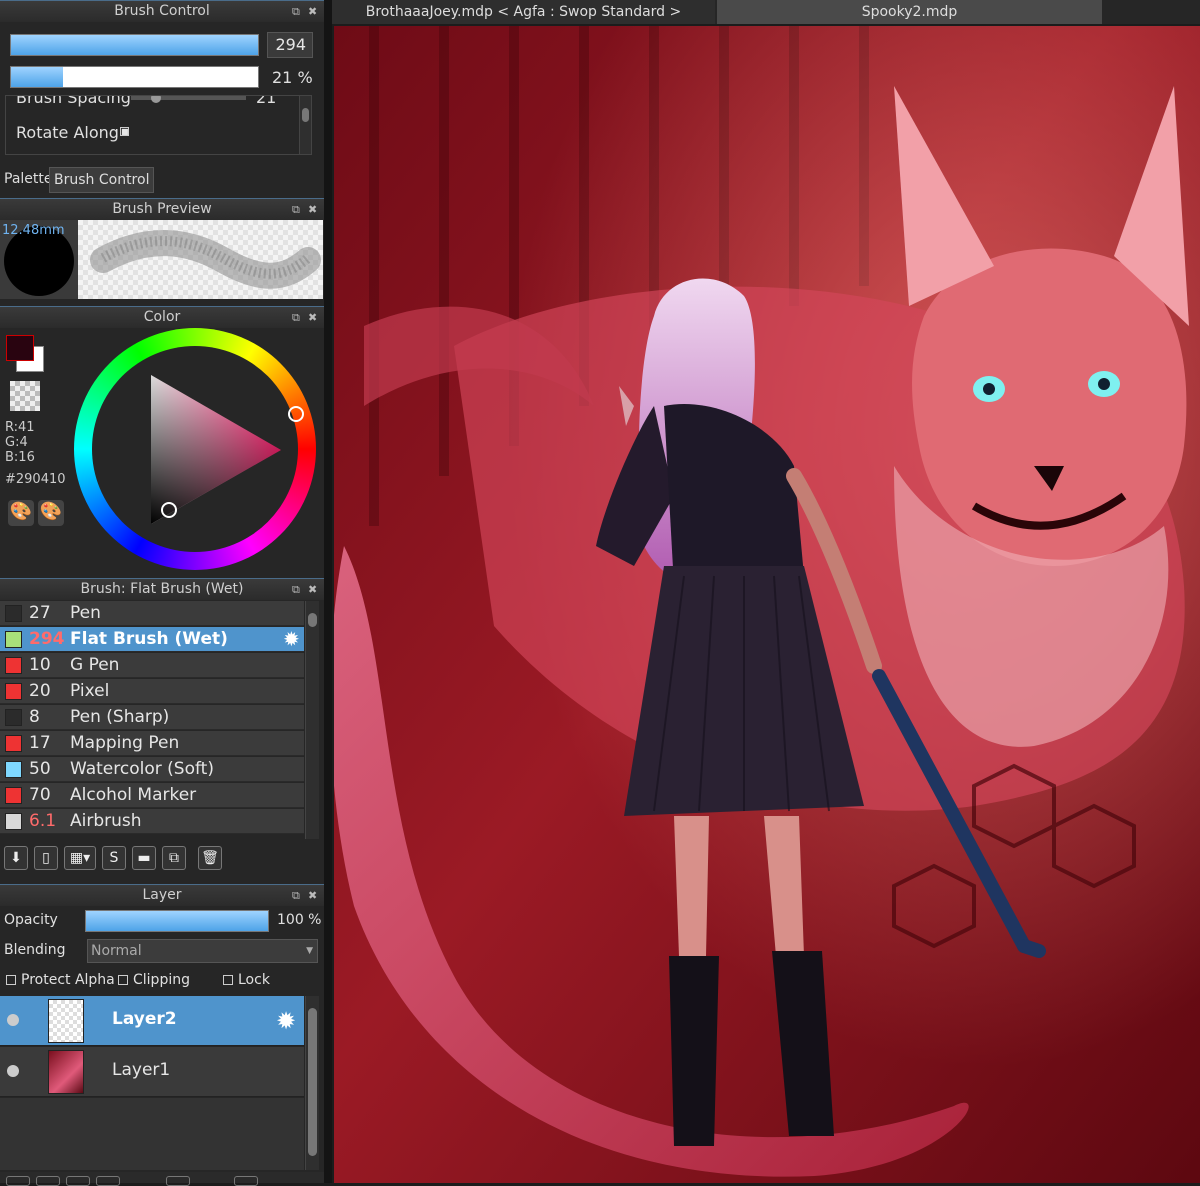 This screenshot has width=1200, height=1186. Describe the element at coordinates (202, 951) in the screenshot. I see `blending-select: Normal ▼` at that location.